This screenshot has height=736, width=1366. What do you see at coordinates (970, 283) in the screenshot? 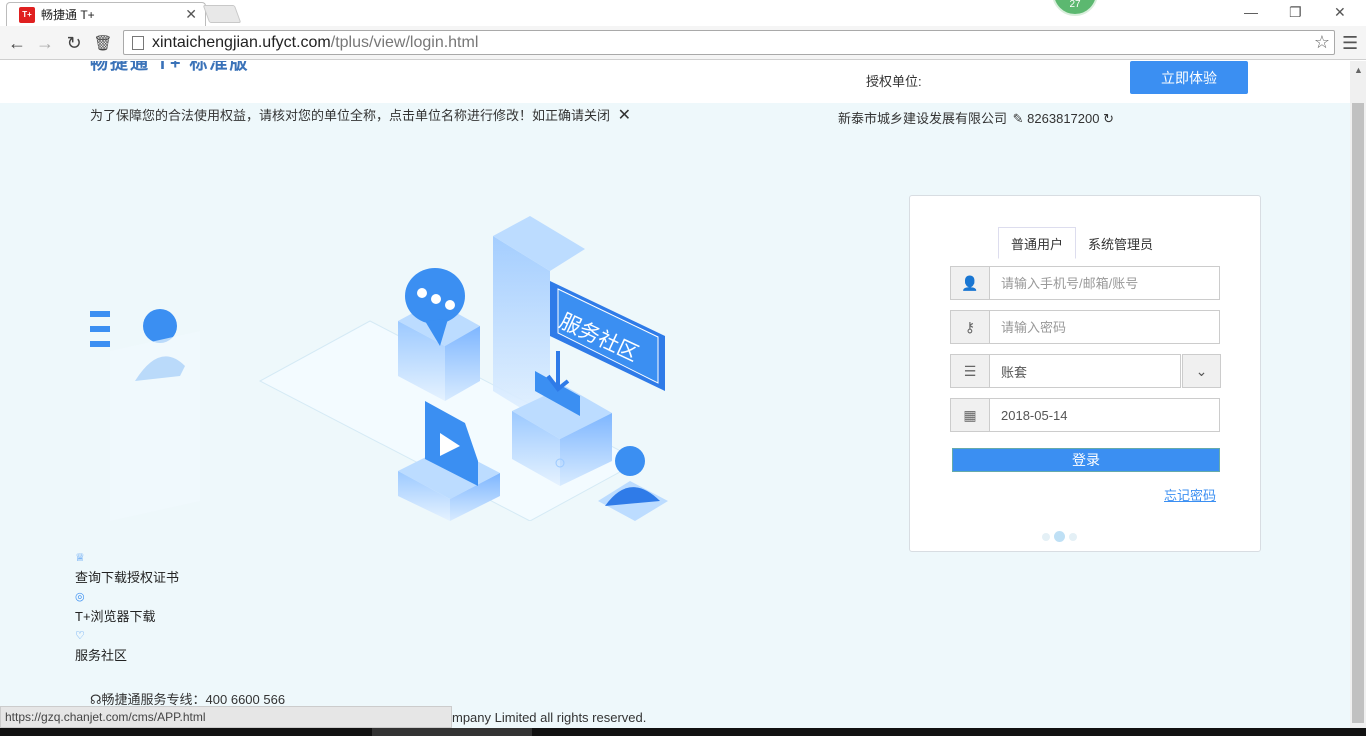
I see `user-icon: 👤` at bounding box center [970, 283].